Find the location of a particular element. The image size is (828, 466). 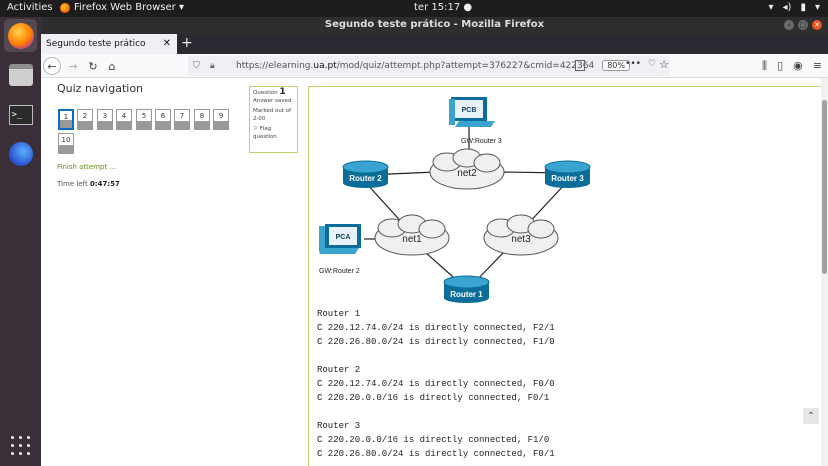

library-icon: ⫼ is located at coordinates (764, 66).